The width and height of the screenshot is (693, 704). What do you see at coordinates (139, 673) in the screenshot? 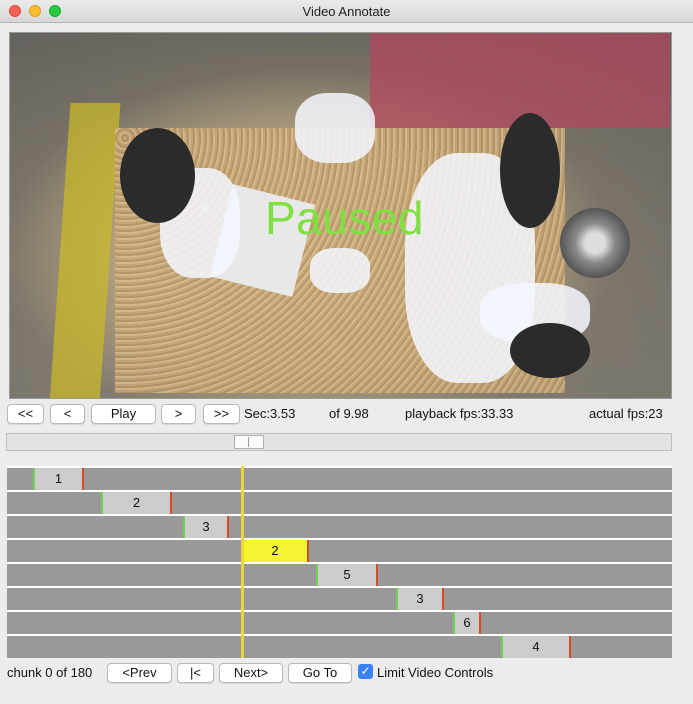
I see `prev-chunk-button: <Prev` at bounding box center [139, 673].